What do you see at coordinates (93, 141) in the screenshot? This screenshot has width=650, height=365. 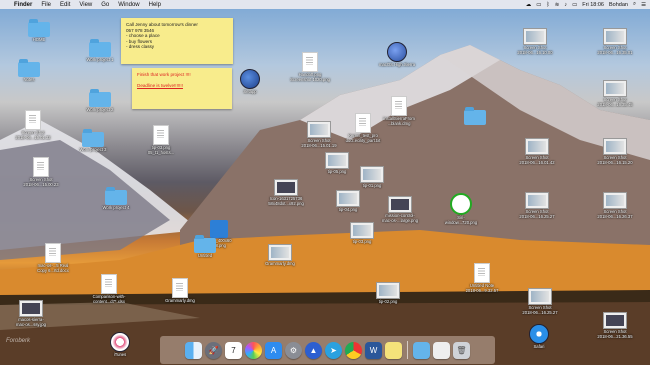 I see `desktop-folder-work-3: Work project 3` at bounding box center [93, 141].